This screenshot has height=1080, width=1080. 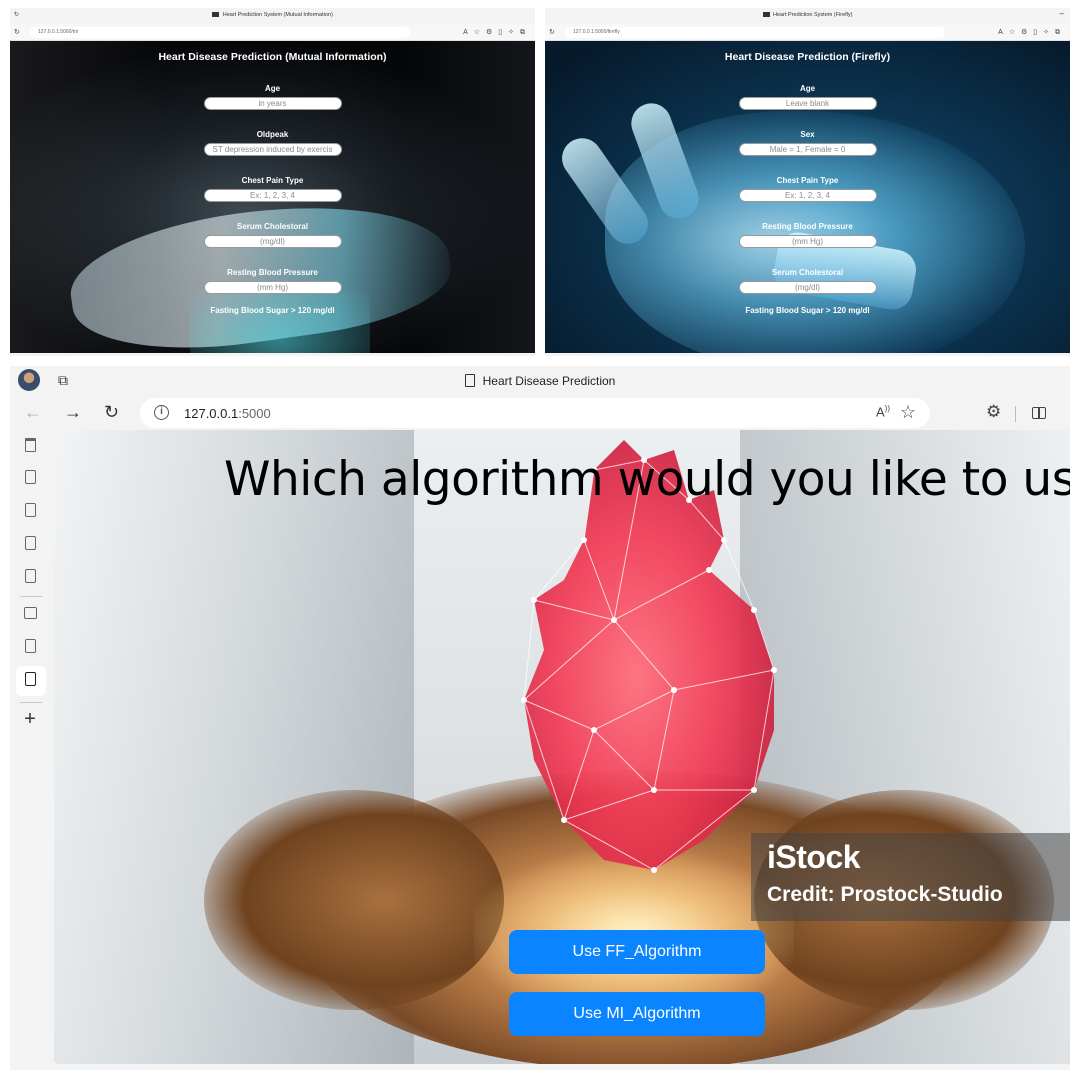 I want to click on forward-arrow-icon: →, so click(x=73, y=412).